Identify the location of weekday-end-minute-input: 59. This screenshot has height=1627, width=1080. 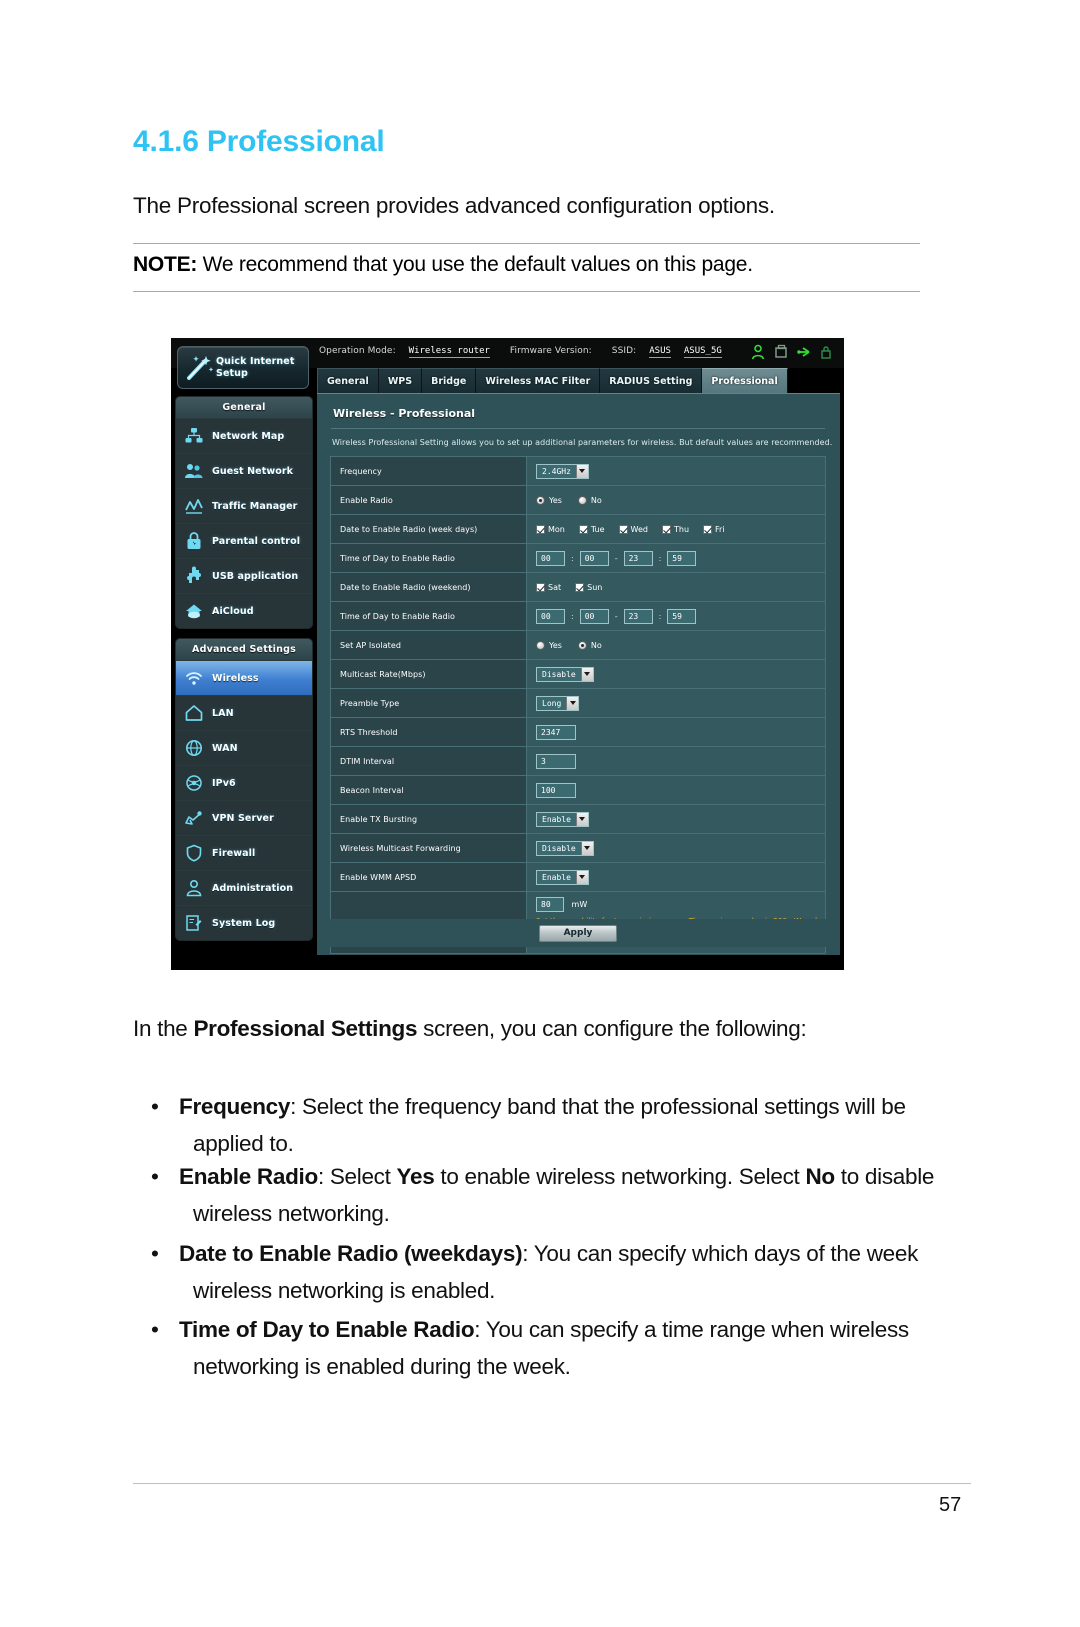
(682, 558).